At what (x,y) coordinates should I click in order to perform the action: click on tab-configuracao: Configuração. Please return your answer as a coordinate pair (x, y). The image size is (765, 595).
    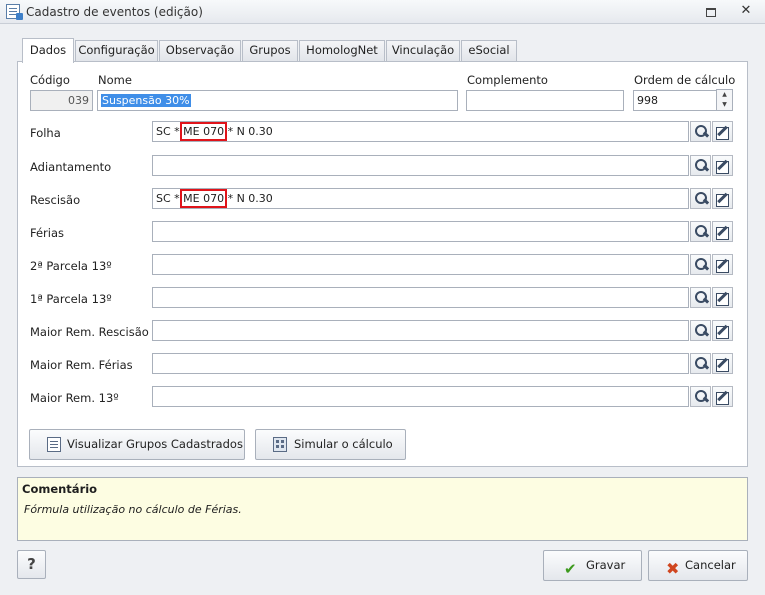
    Looking at the image, I should click on (116, 50).